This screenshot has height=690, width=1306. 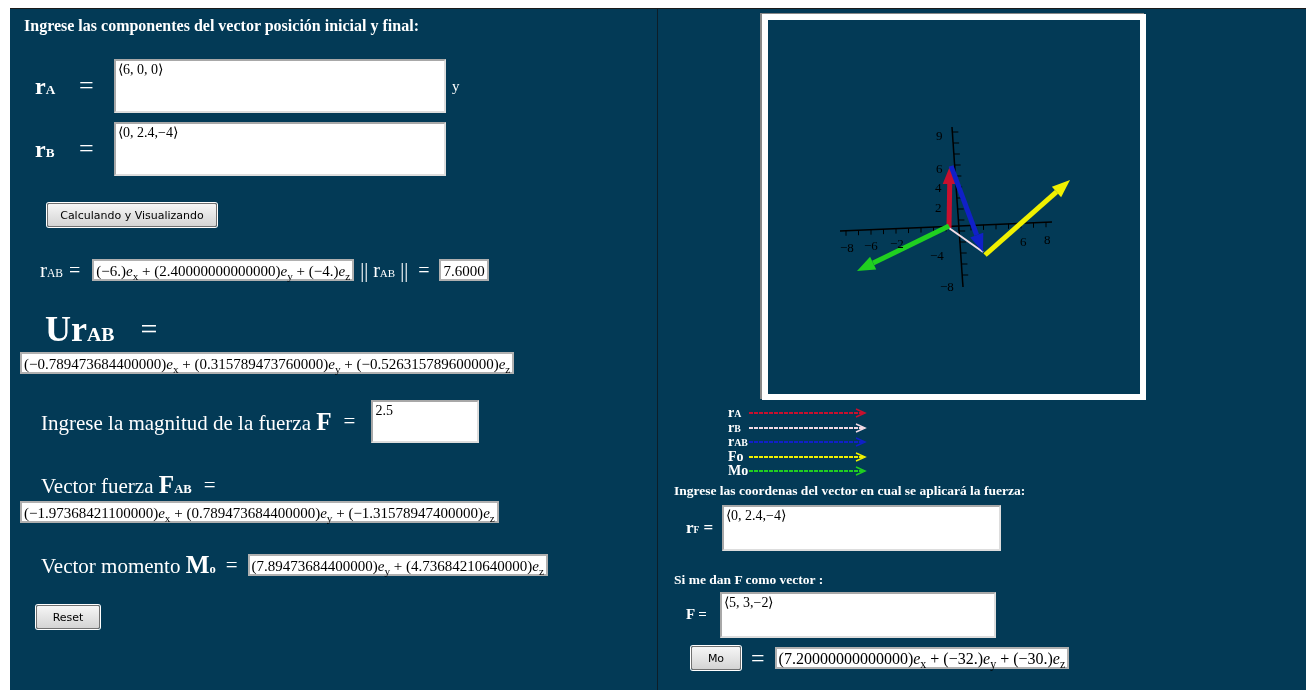 I want to click on result-field: 7.6000, so click(x=464, y=270).